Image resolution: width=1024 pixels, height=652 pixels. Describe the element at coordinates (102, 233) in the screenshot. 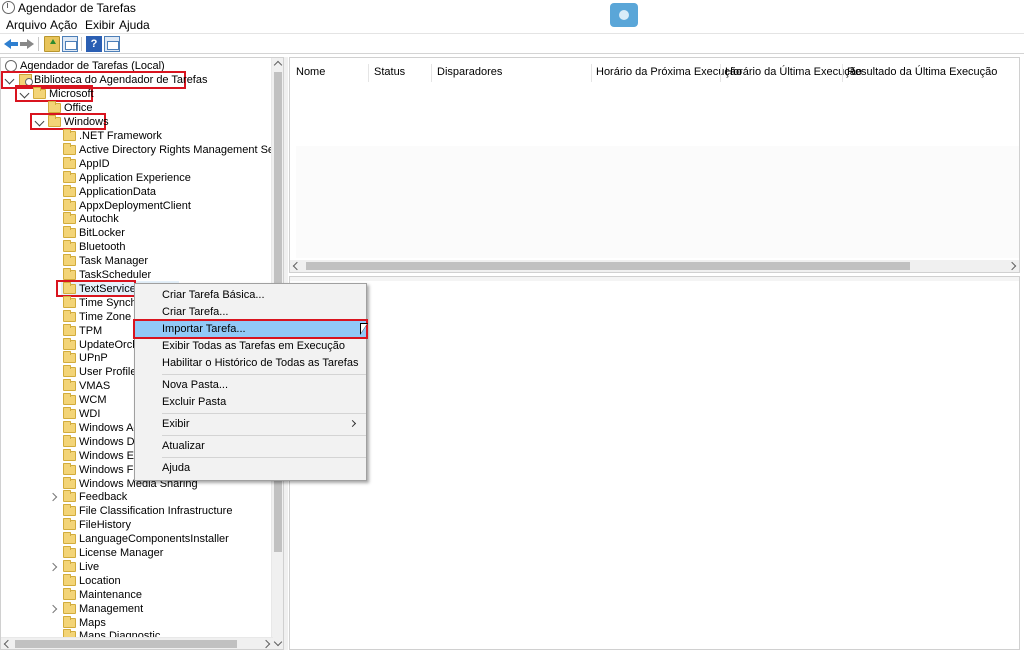

I see `tree-label: BitLocker` at that location.